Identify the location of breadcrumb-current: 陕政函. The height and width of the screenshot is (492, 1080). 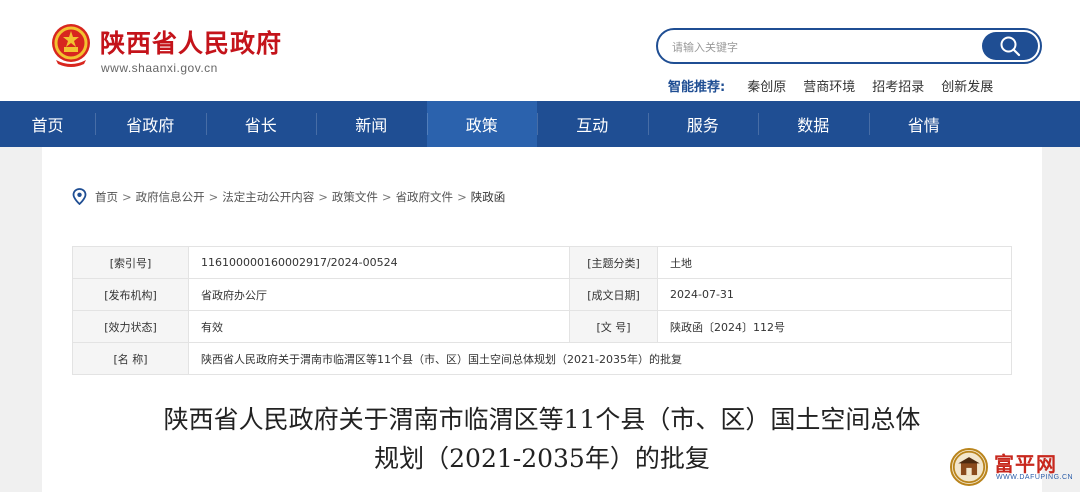
(488, 197).